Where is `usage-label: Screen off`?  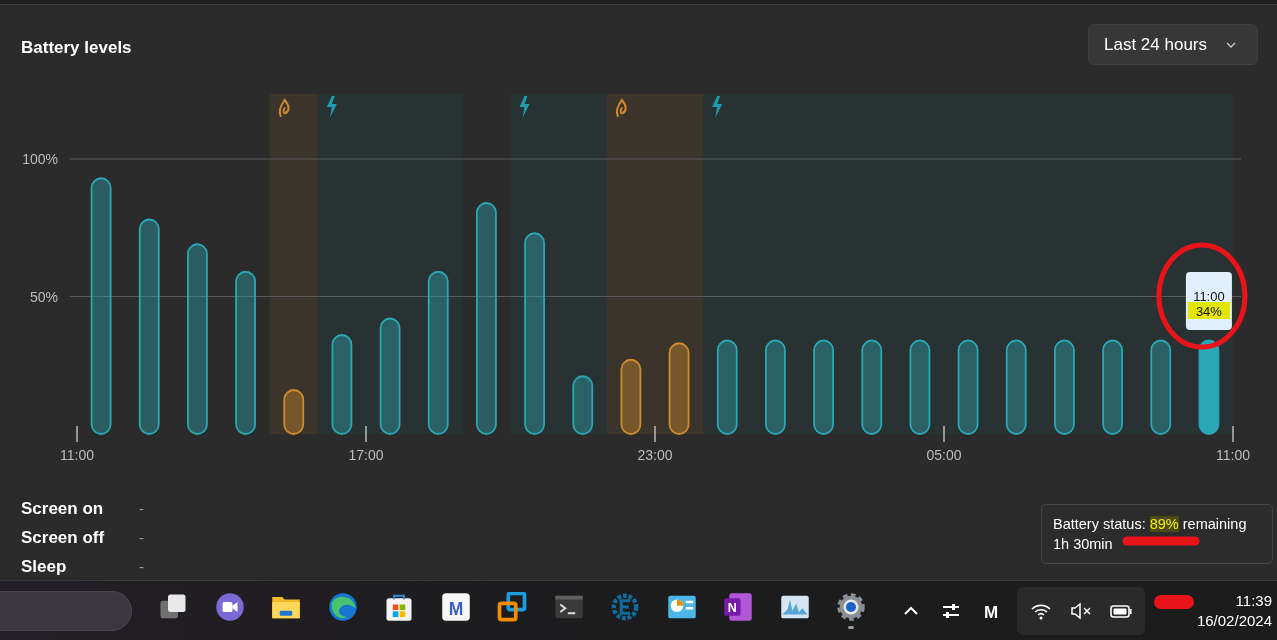 usage-label: Screen off is located at coordinates (63, 537).